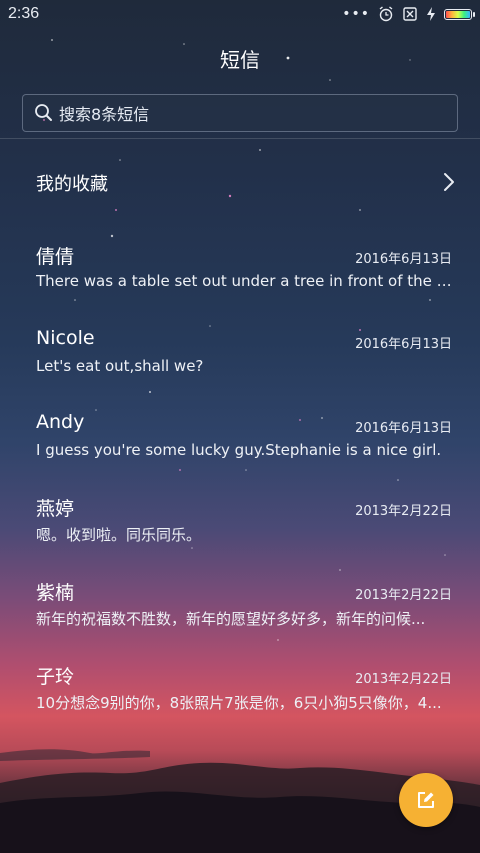 The height and width of the screenshot is (853, 480). I want to click on status-icons: •••, so click(408, 14).